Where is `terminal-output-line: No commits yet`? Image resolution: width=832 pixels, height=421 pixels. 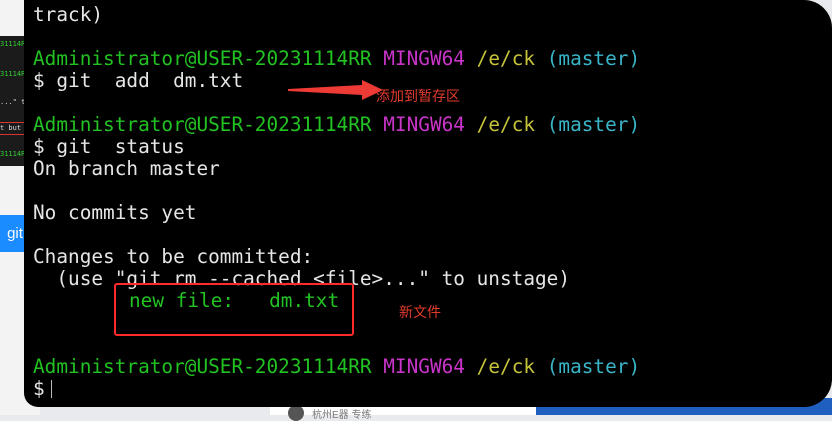
terminal-output-line: No commits yet is located at coordinates (115, 212).